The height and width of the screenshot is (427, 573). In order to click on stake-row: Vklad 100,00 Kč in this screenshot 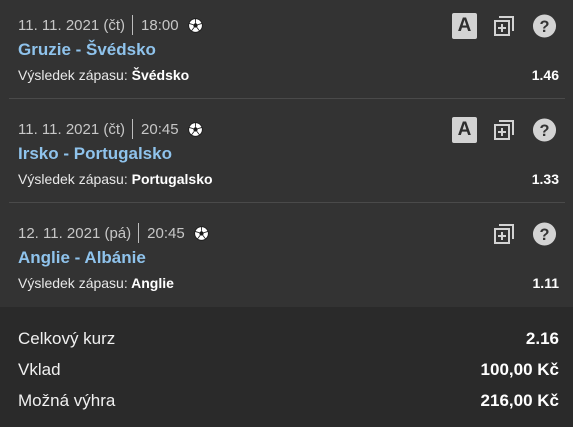, I will do `click(288, 370)`.